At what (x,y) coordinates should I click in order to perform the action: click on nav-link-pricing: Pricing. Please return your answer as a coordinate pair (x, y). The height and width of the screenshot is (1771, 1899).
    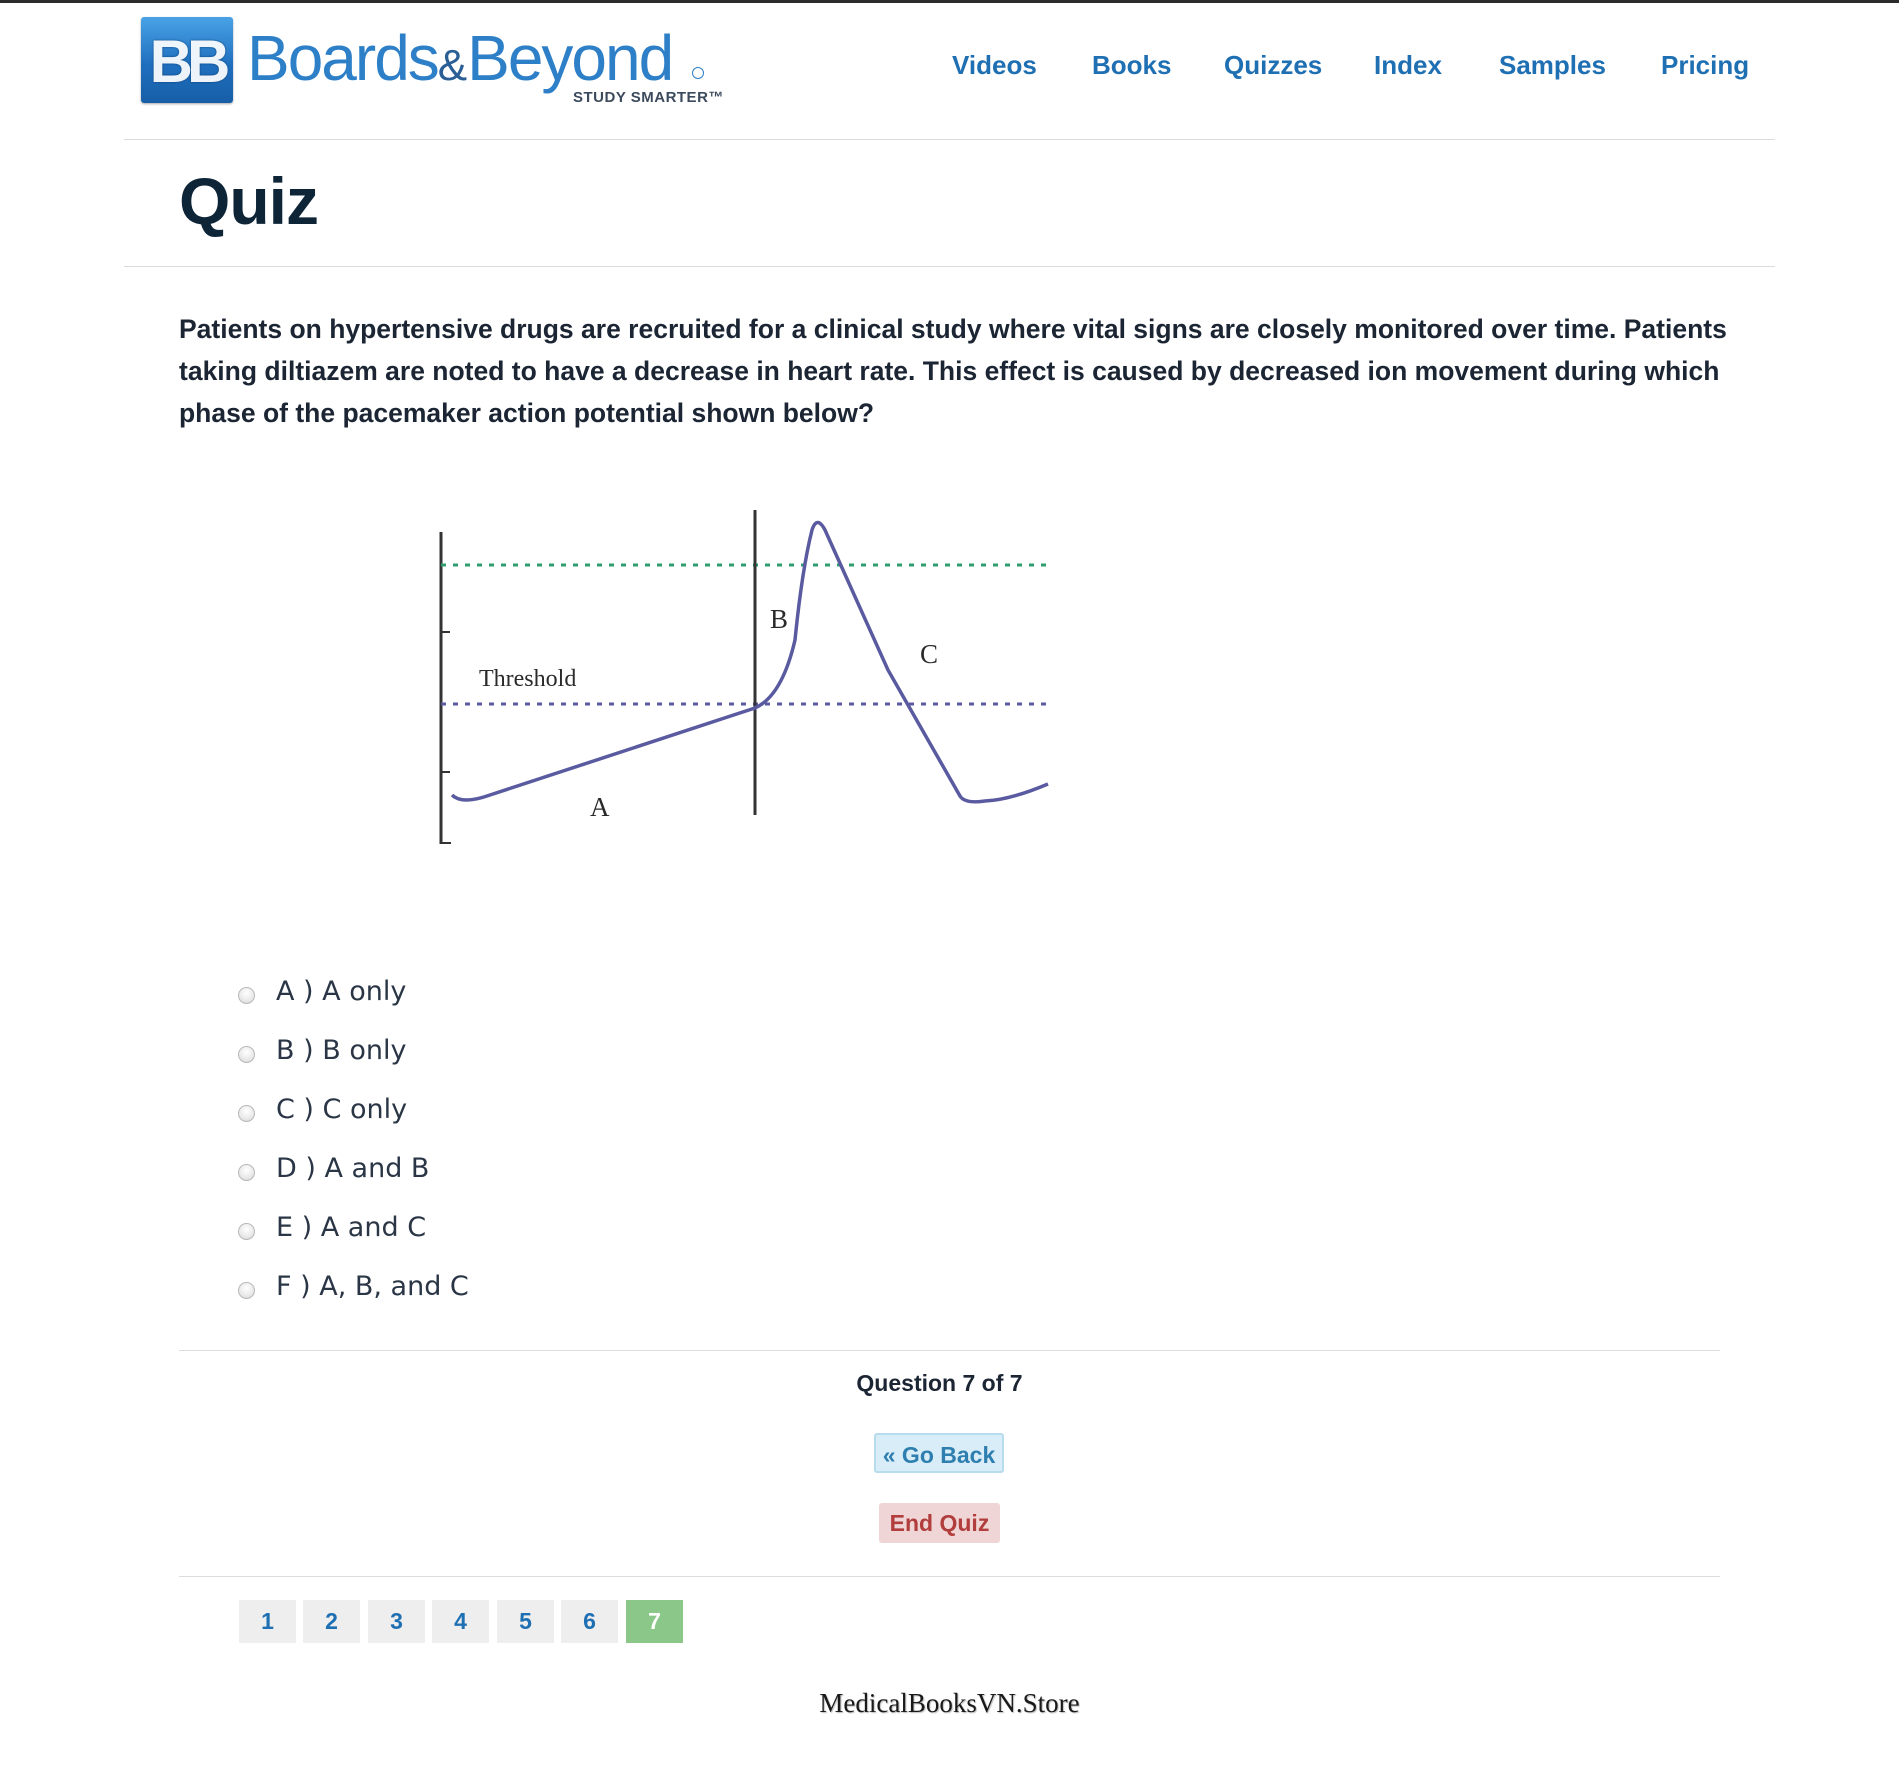
    Looking at the image, I should click on (1705, 65).